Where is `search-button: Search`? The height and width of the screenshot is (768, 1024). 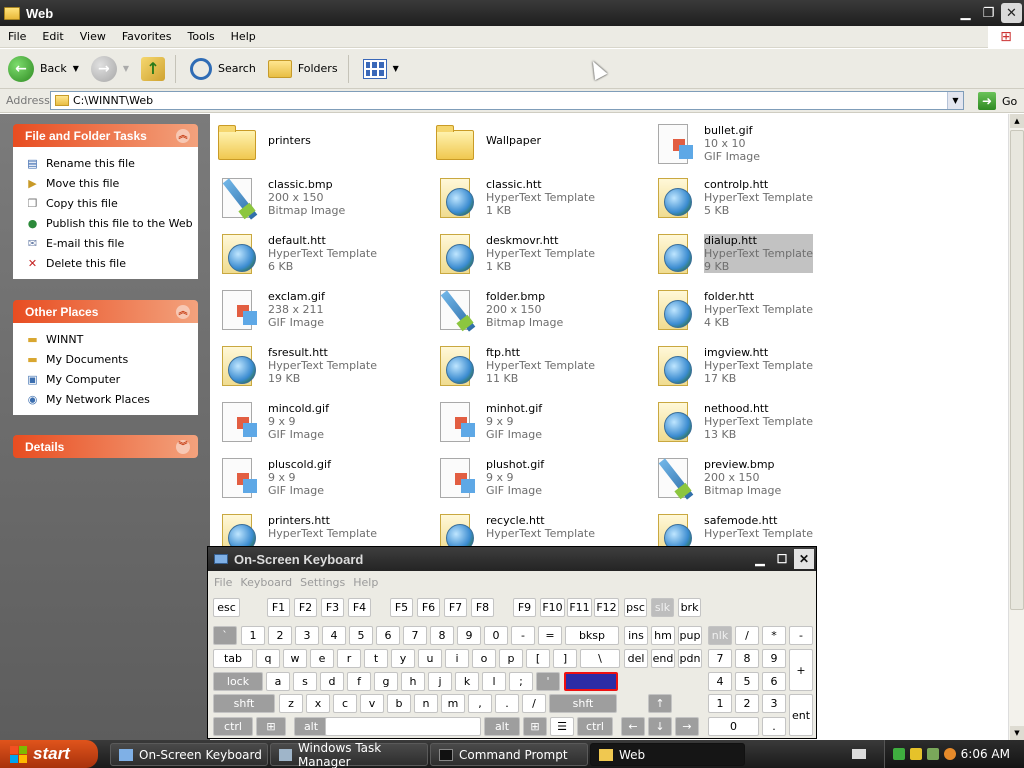
search-button: Search is located at coordinates (223, 69).